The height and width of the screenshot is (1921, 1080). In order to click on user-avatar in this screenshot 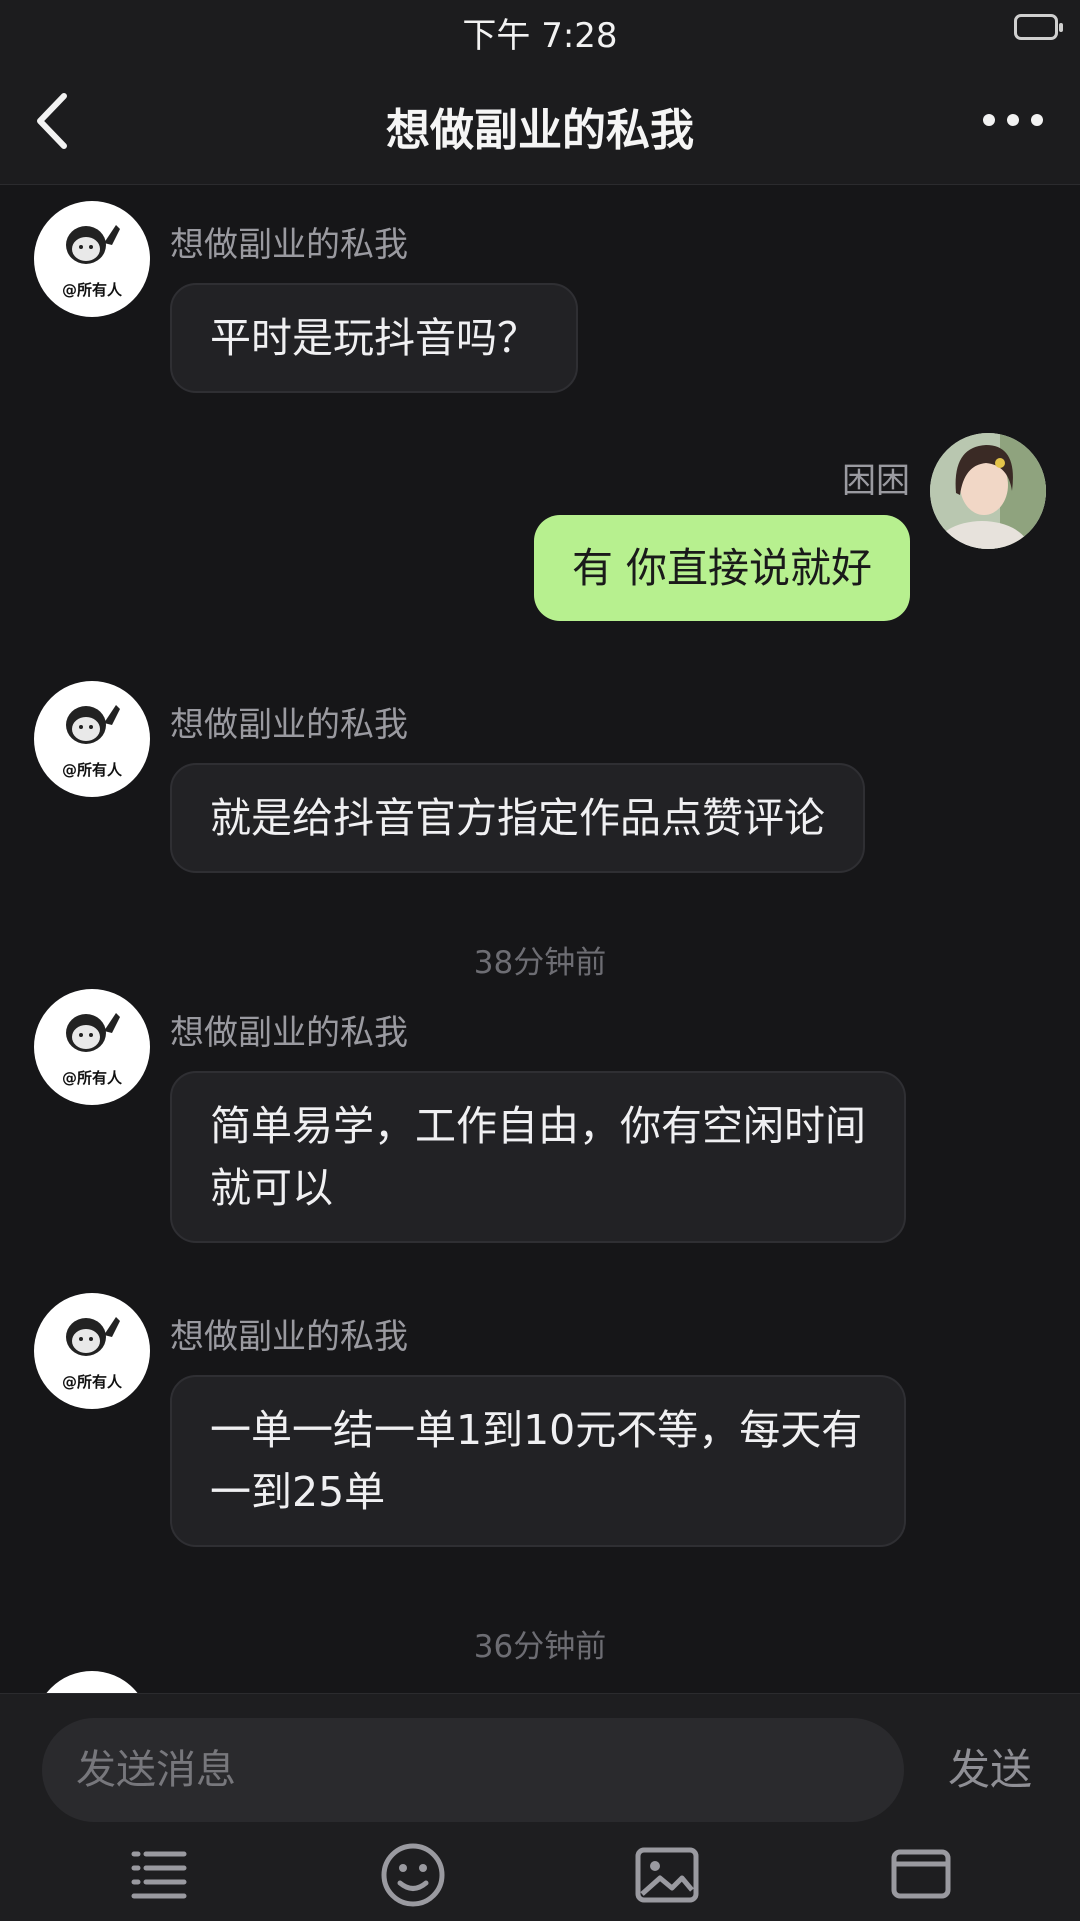, I will do `click(988, 491)`.